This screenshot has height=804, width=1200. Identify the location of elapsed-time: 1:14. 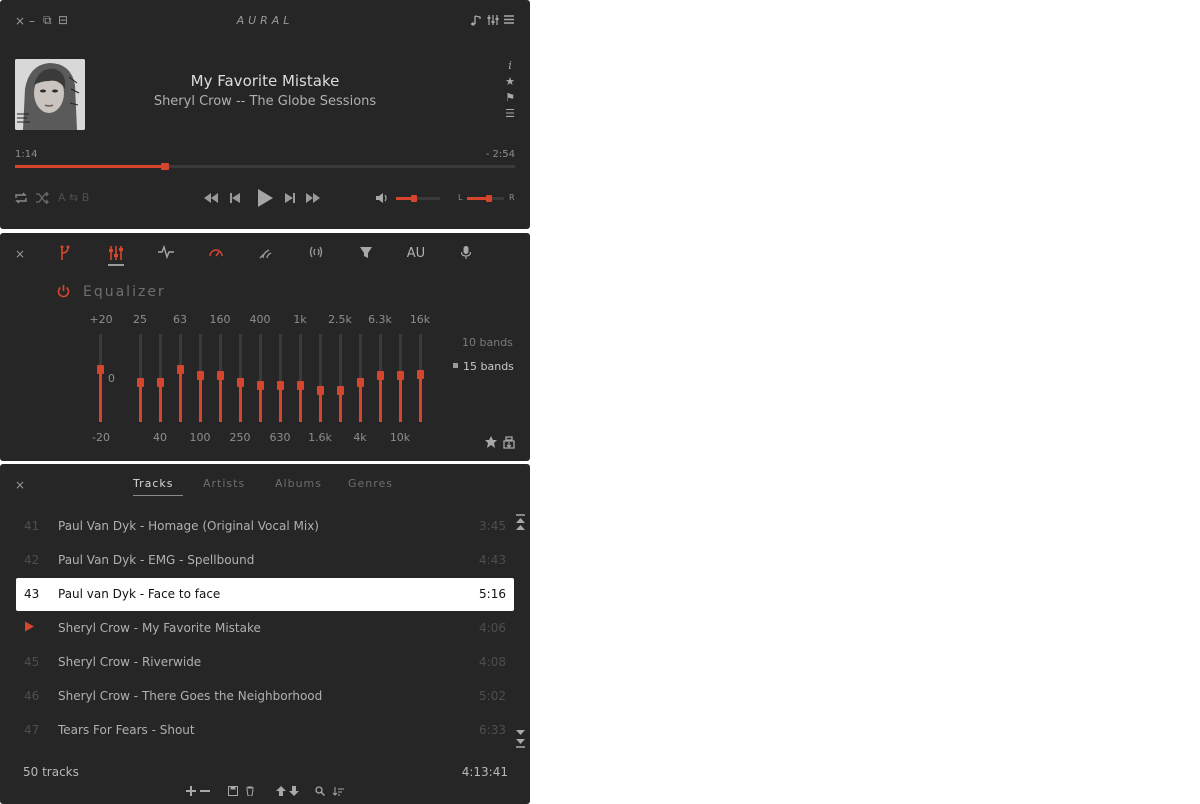
(26, 154).